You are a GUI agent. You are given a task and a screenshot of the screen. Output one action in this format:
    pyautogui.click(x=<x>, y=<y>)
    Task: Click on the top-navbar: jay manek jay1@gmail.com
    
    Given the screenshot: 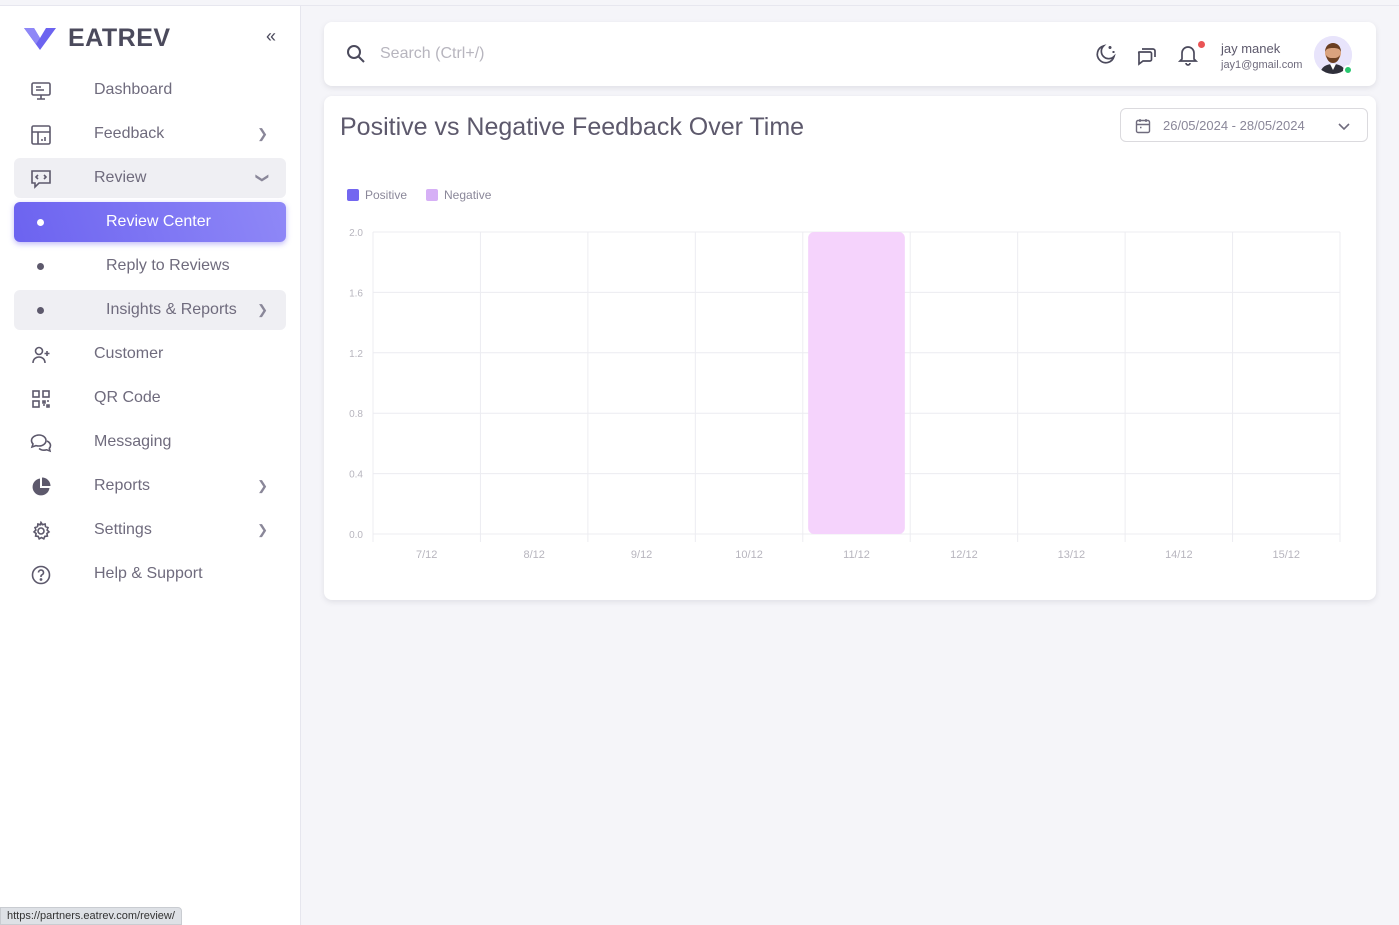 What is the action you would take?
    pyautogui.click(x=850, y=54)
    